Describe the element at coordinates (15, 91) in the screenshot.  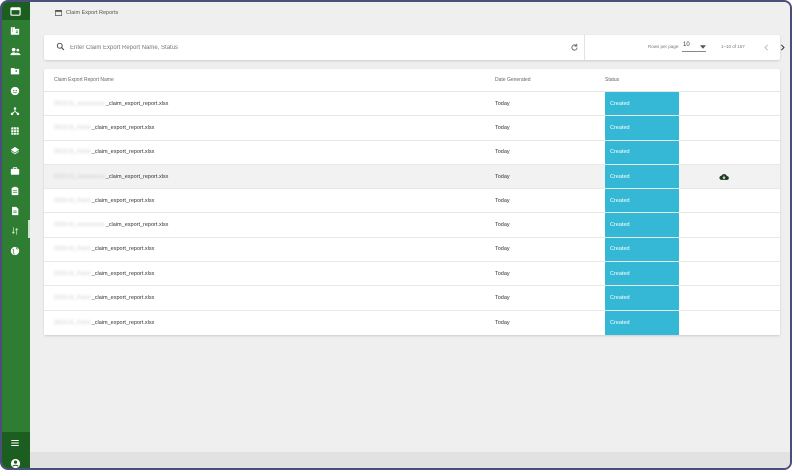
I see `face-icon` at that location.